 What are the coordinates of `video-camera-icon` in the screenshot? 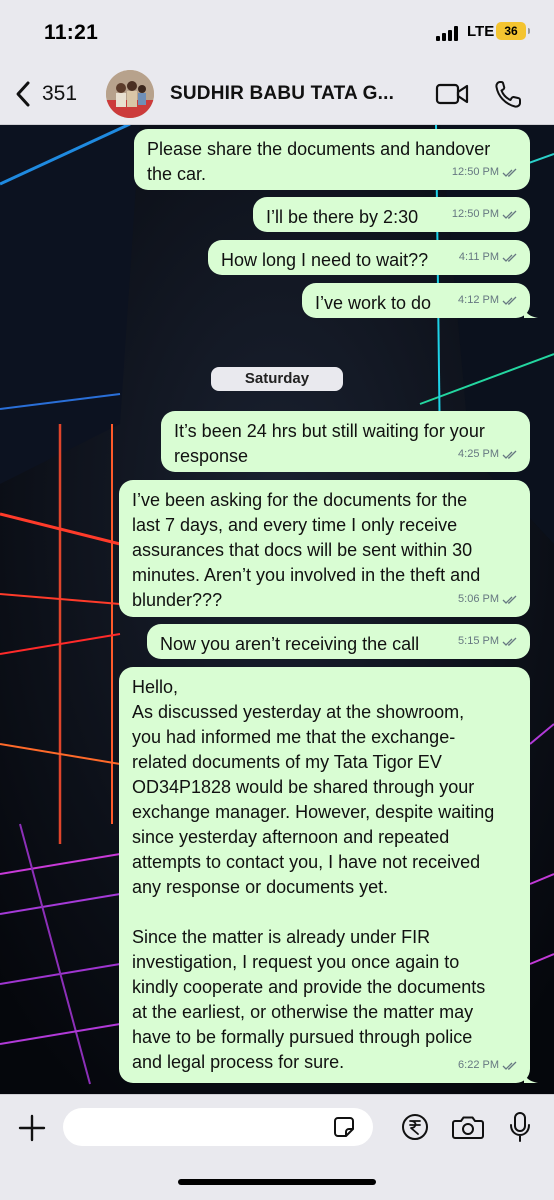 It's located at (452, 94).